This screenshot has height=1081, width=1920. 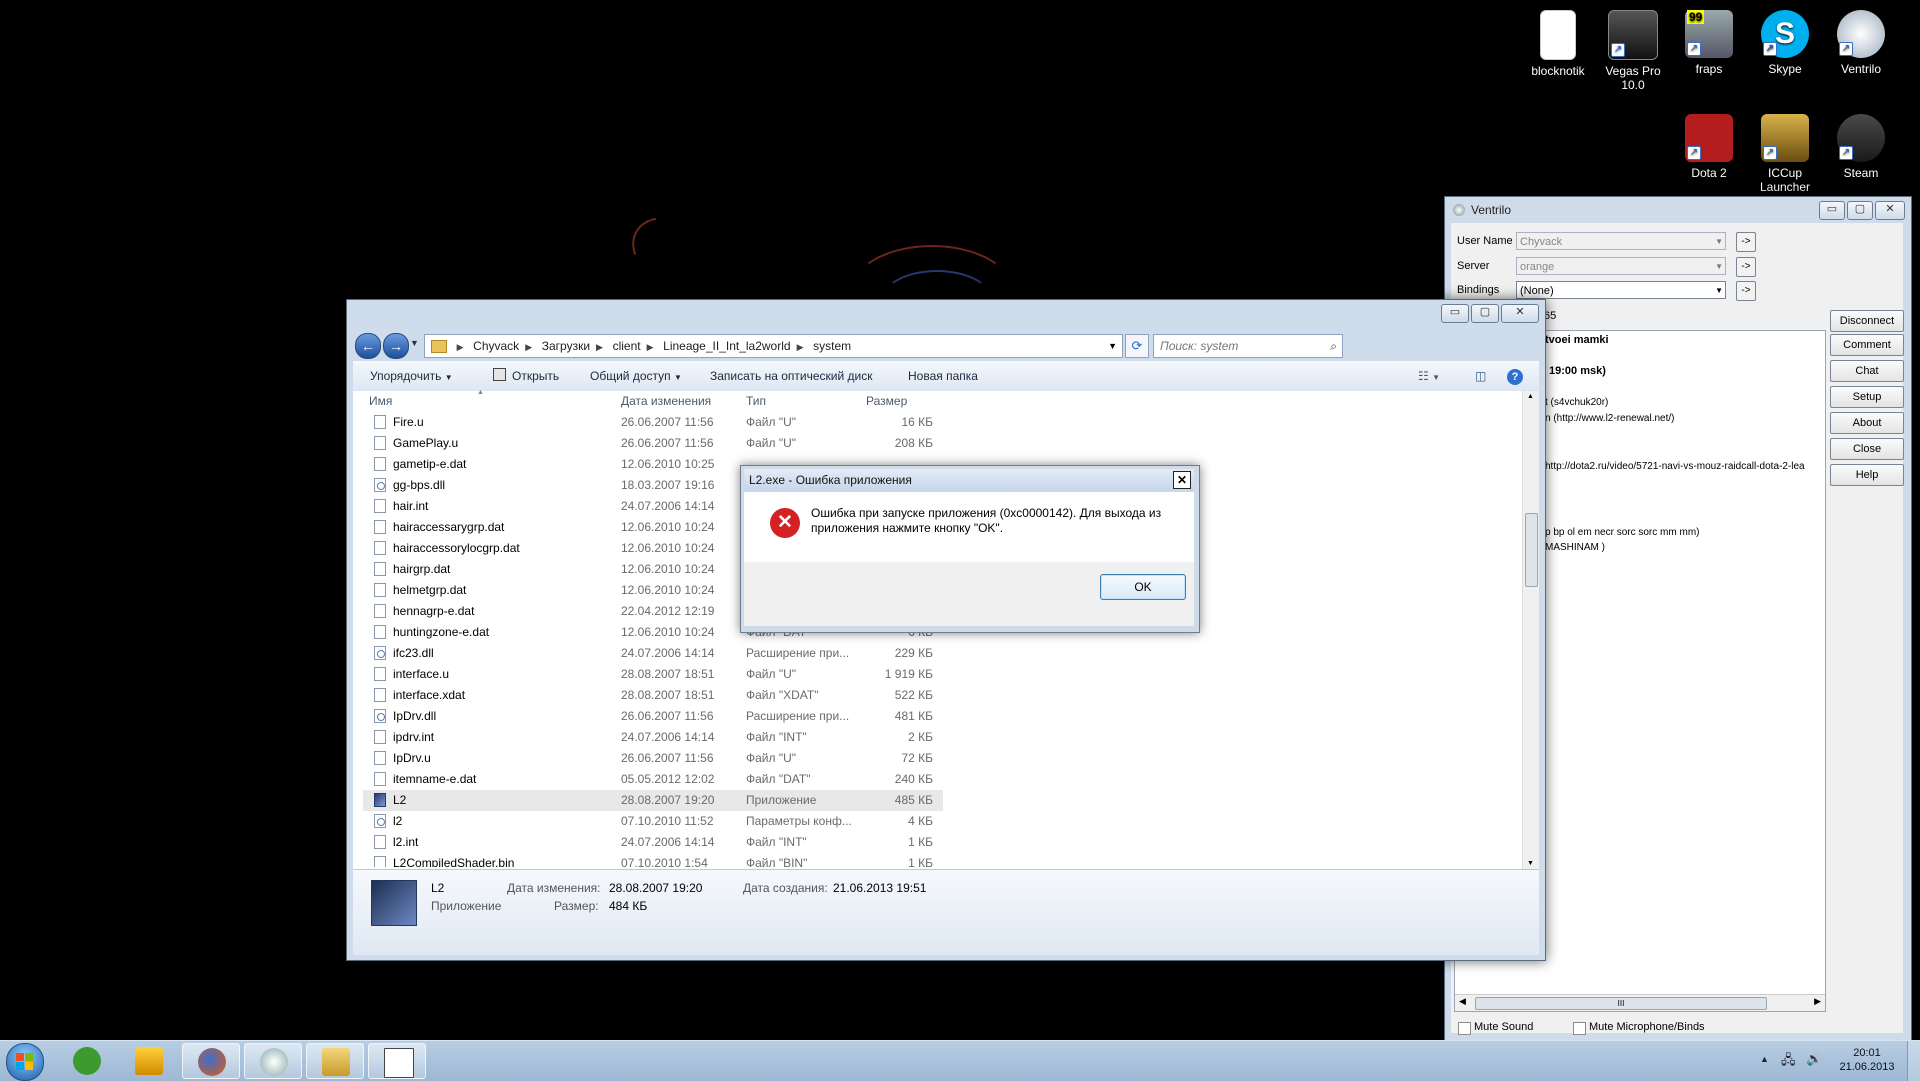 I want to click on mute-sound-checkbox, so click(x=1464, y=1028).